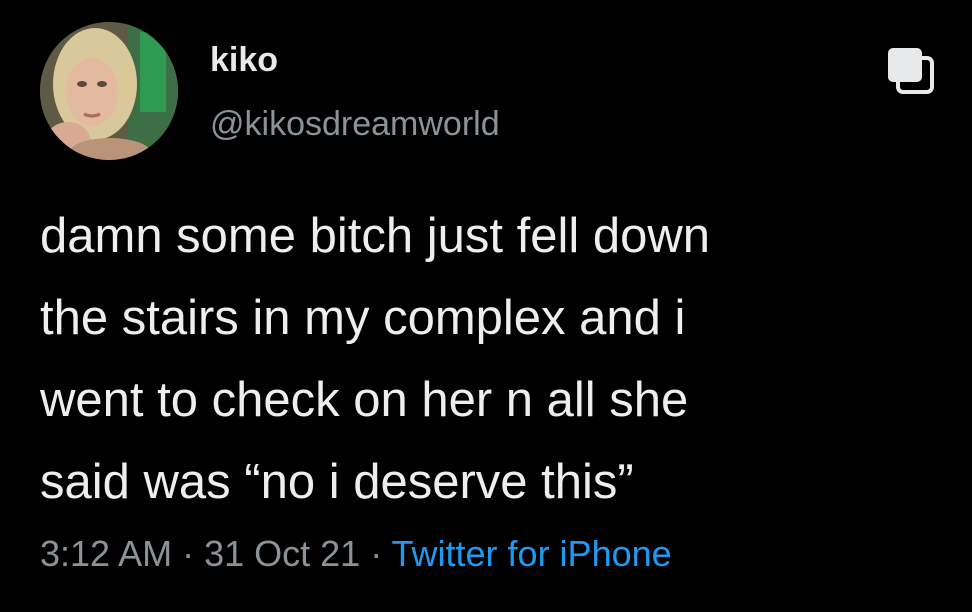 The image size is (972, 612). I want to click on tweet-text-line: went to check on her n all she, so click(364, 400).